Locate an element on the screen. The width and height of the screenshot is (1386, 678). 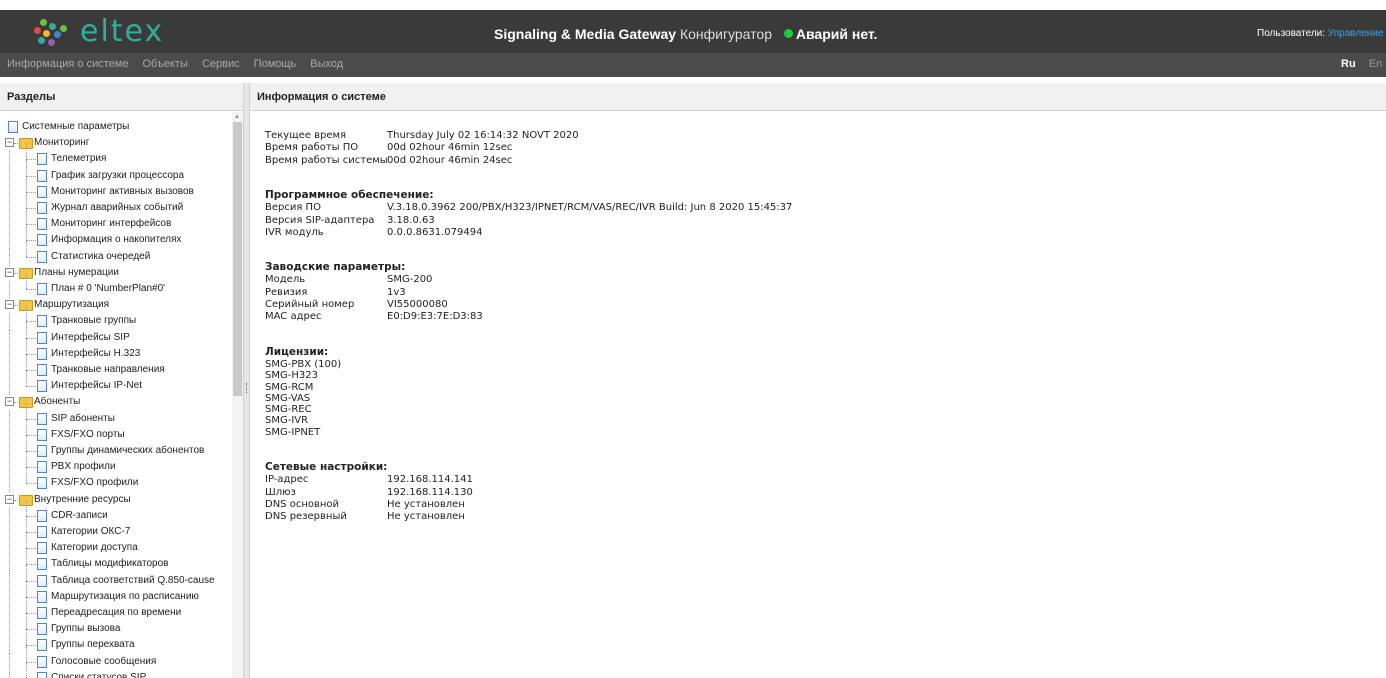
pane-splitter is located at coordinates (246, 380).